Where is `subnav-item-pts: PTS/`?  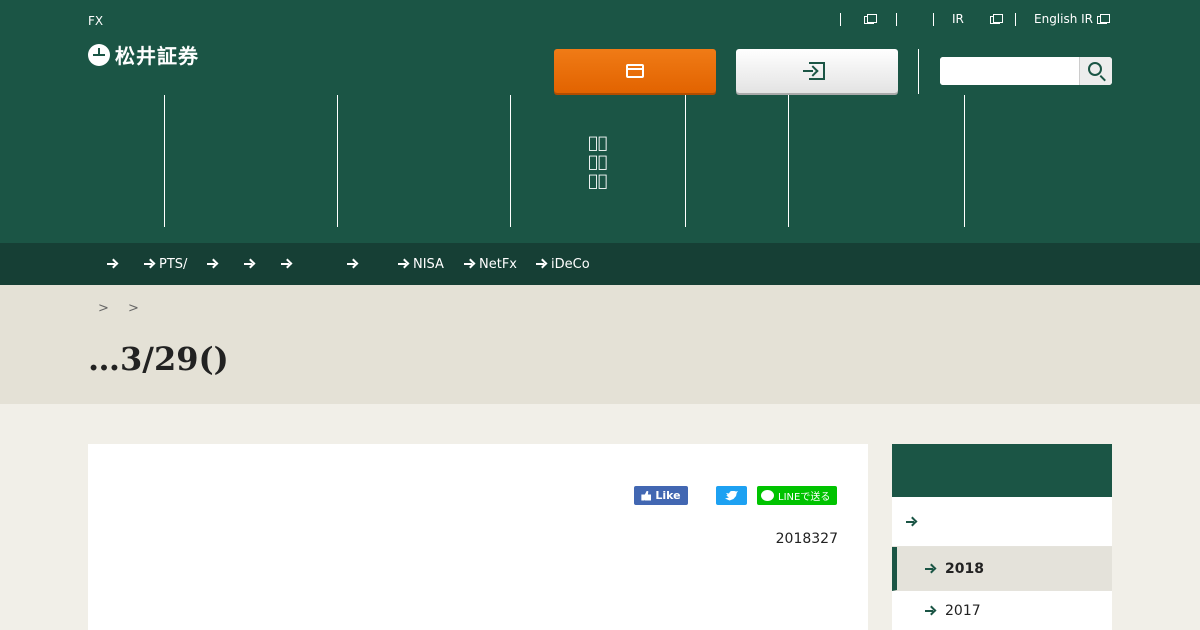 subnav-item-pts: PTS/ is located at coordinates (165, 264).